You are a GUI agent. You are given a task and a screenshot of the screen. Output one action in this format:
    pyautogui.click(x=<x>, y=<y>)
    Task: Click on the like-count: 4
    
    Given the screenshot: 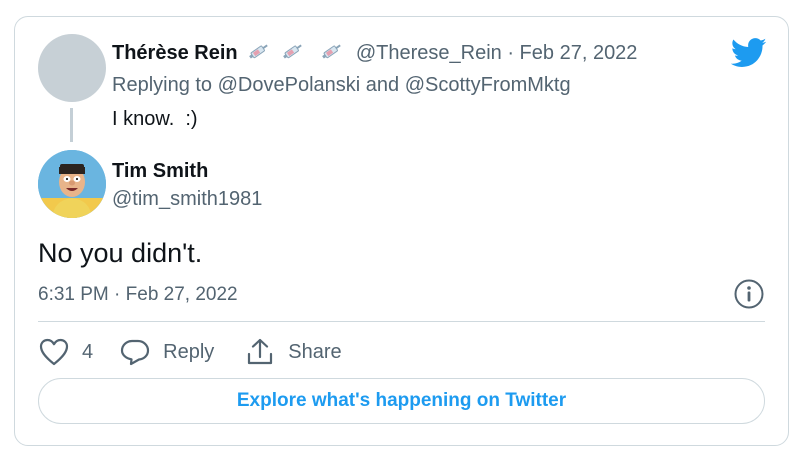 What is the action you would take?
    pyautogui.click(x=88, y=351)
    